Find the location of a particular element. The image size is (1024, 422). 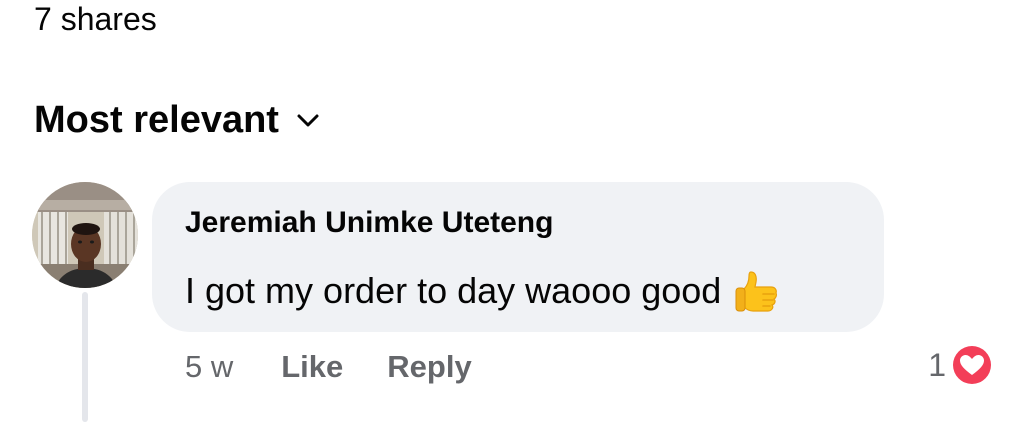

heart-reaction-icon is located at coordinates (972, 365).